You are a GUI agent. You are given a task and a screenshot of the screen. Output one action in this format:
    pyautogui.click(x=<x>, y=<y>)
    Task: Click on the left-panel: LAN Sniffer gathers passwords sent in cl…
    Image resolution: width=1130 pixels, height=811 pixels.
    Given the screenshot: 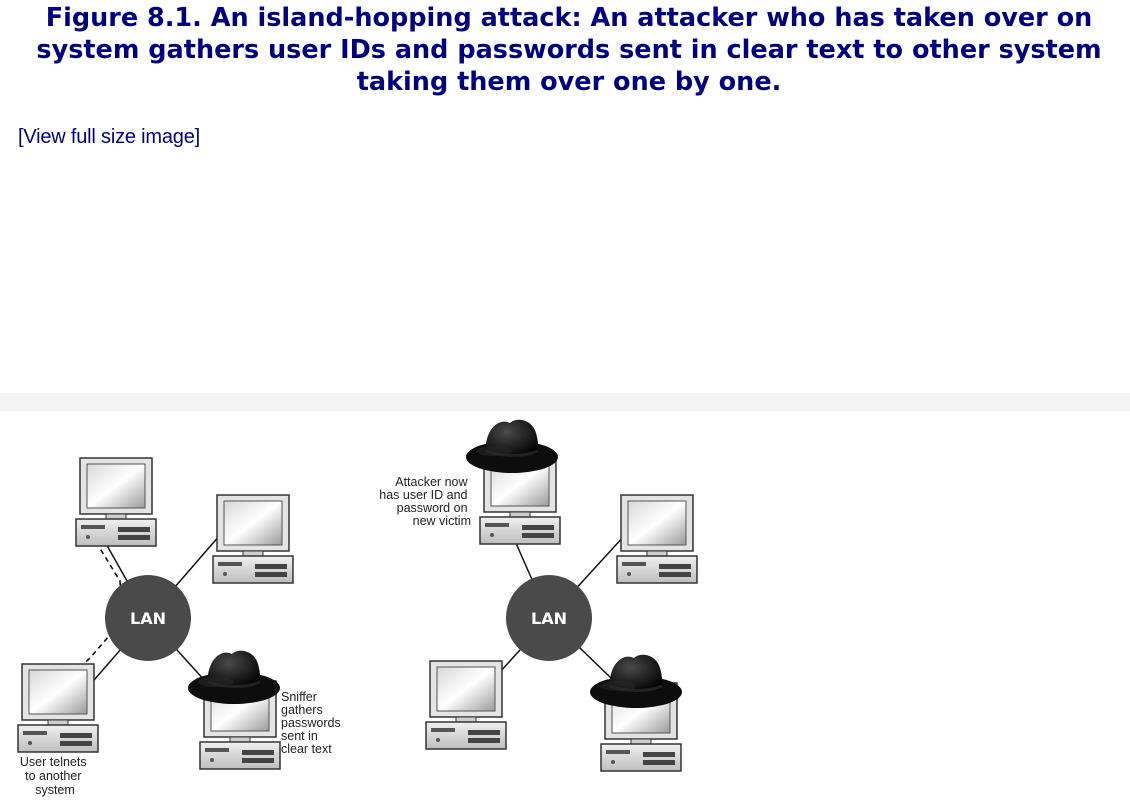 What is the action you would take?
    pyautogui.click(x=180, y=627)
    